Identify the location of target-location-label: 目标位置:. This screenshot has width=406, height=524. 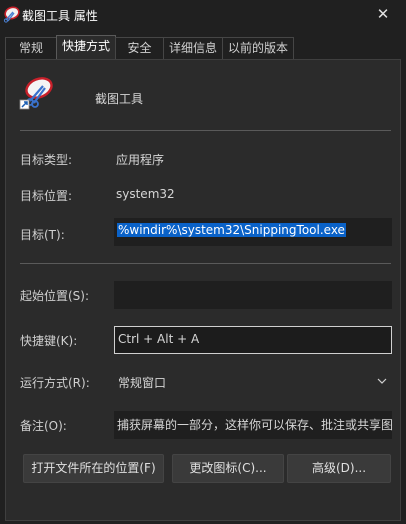
(46, 196).